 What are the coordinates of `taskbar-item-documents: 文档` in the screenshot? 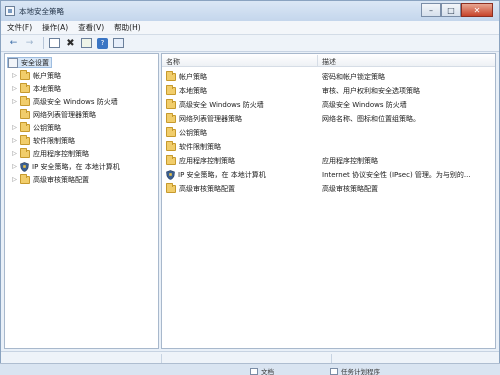 It's located at (262, 370).